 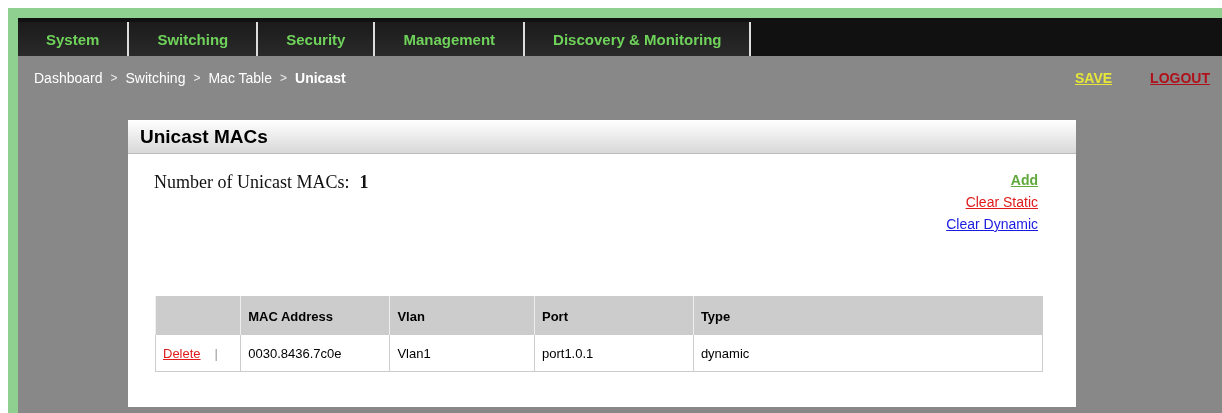 I want to click on action-link: Add, so click(x=1024, y=180).